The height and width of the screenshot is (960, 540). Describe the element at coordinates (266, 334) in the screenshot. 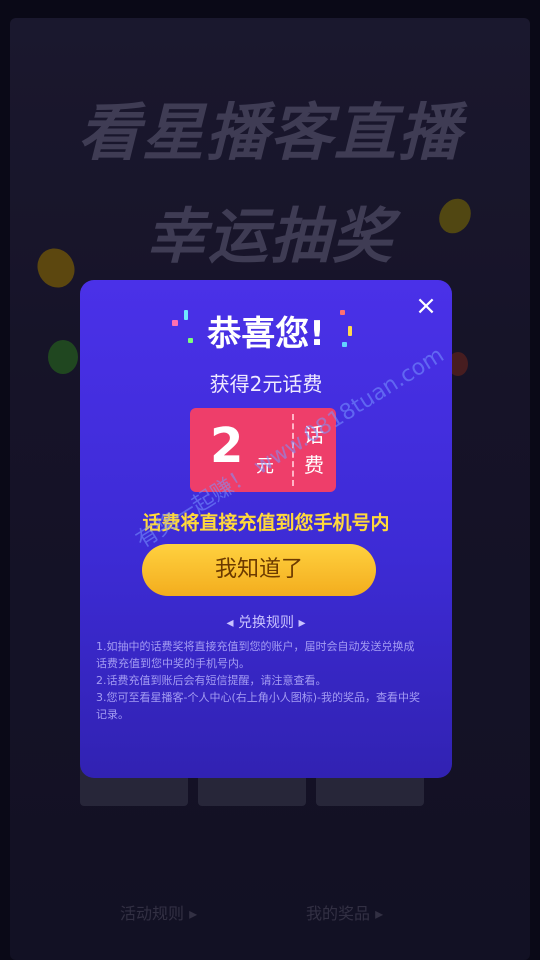

I see `modal-title: 恭喜您!` at that location.